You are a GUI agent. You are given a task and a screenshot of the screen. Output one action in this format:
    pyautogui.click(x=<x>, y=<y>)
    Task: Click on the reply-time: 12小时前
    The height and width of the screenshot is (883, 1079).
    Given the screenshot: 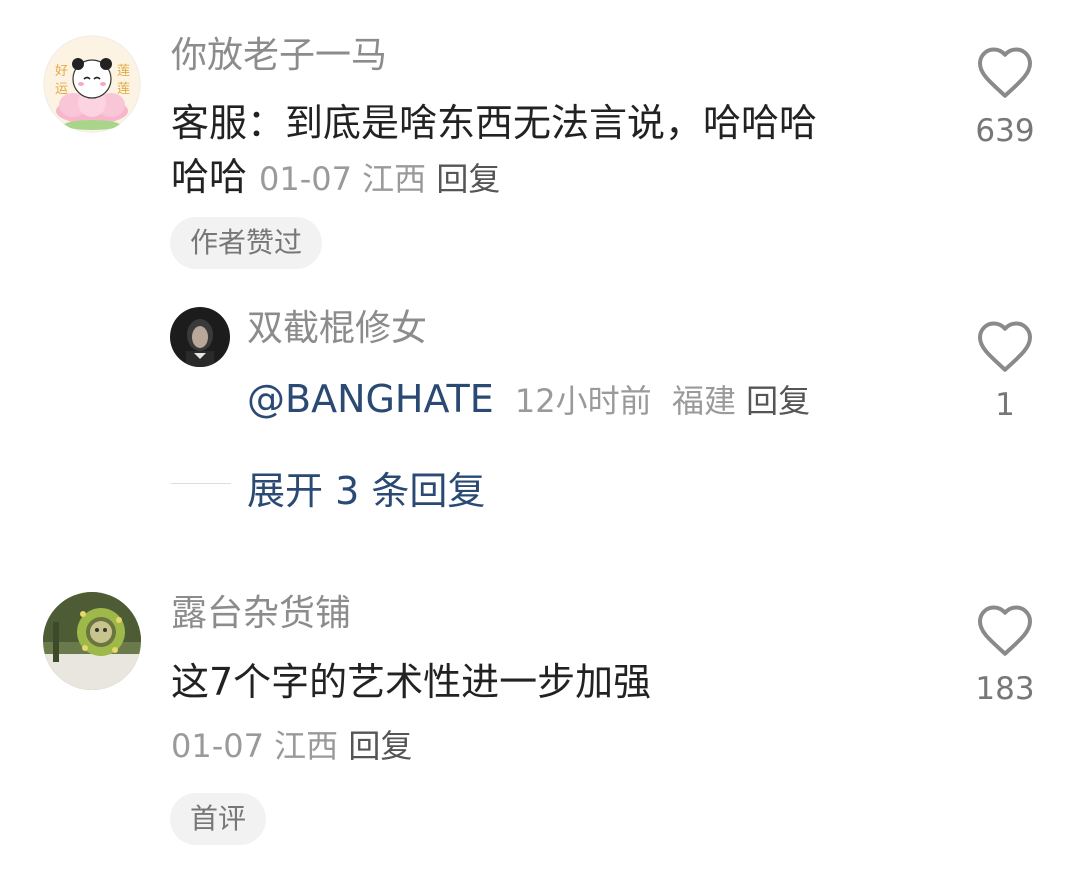 What is the action you would take?
    pyautogui.click(x=583, y=401)
    